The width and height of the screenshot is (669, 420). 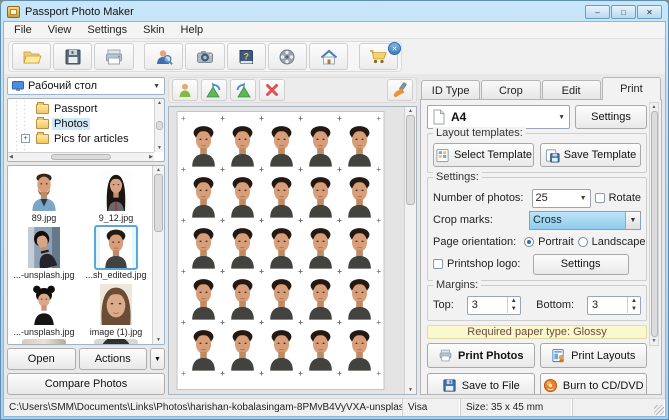 I want to click on tree-item-photos: Photos, so click(x=81, y=123).